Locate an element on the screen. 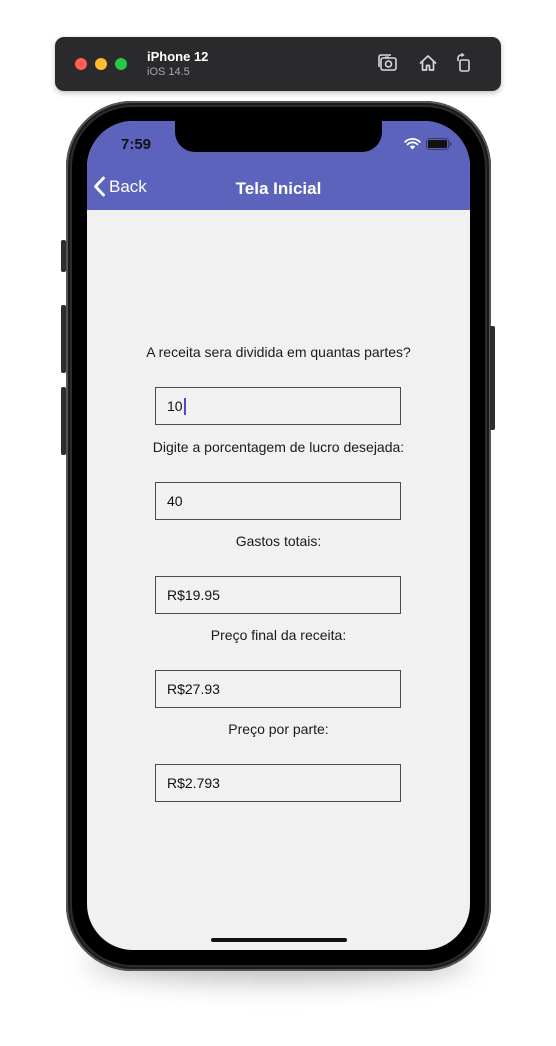 The image size is (556, 1046). rotate-icon is located at coordinates (463, 62).